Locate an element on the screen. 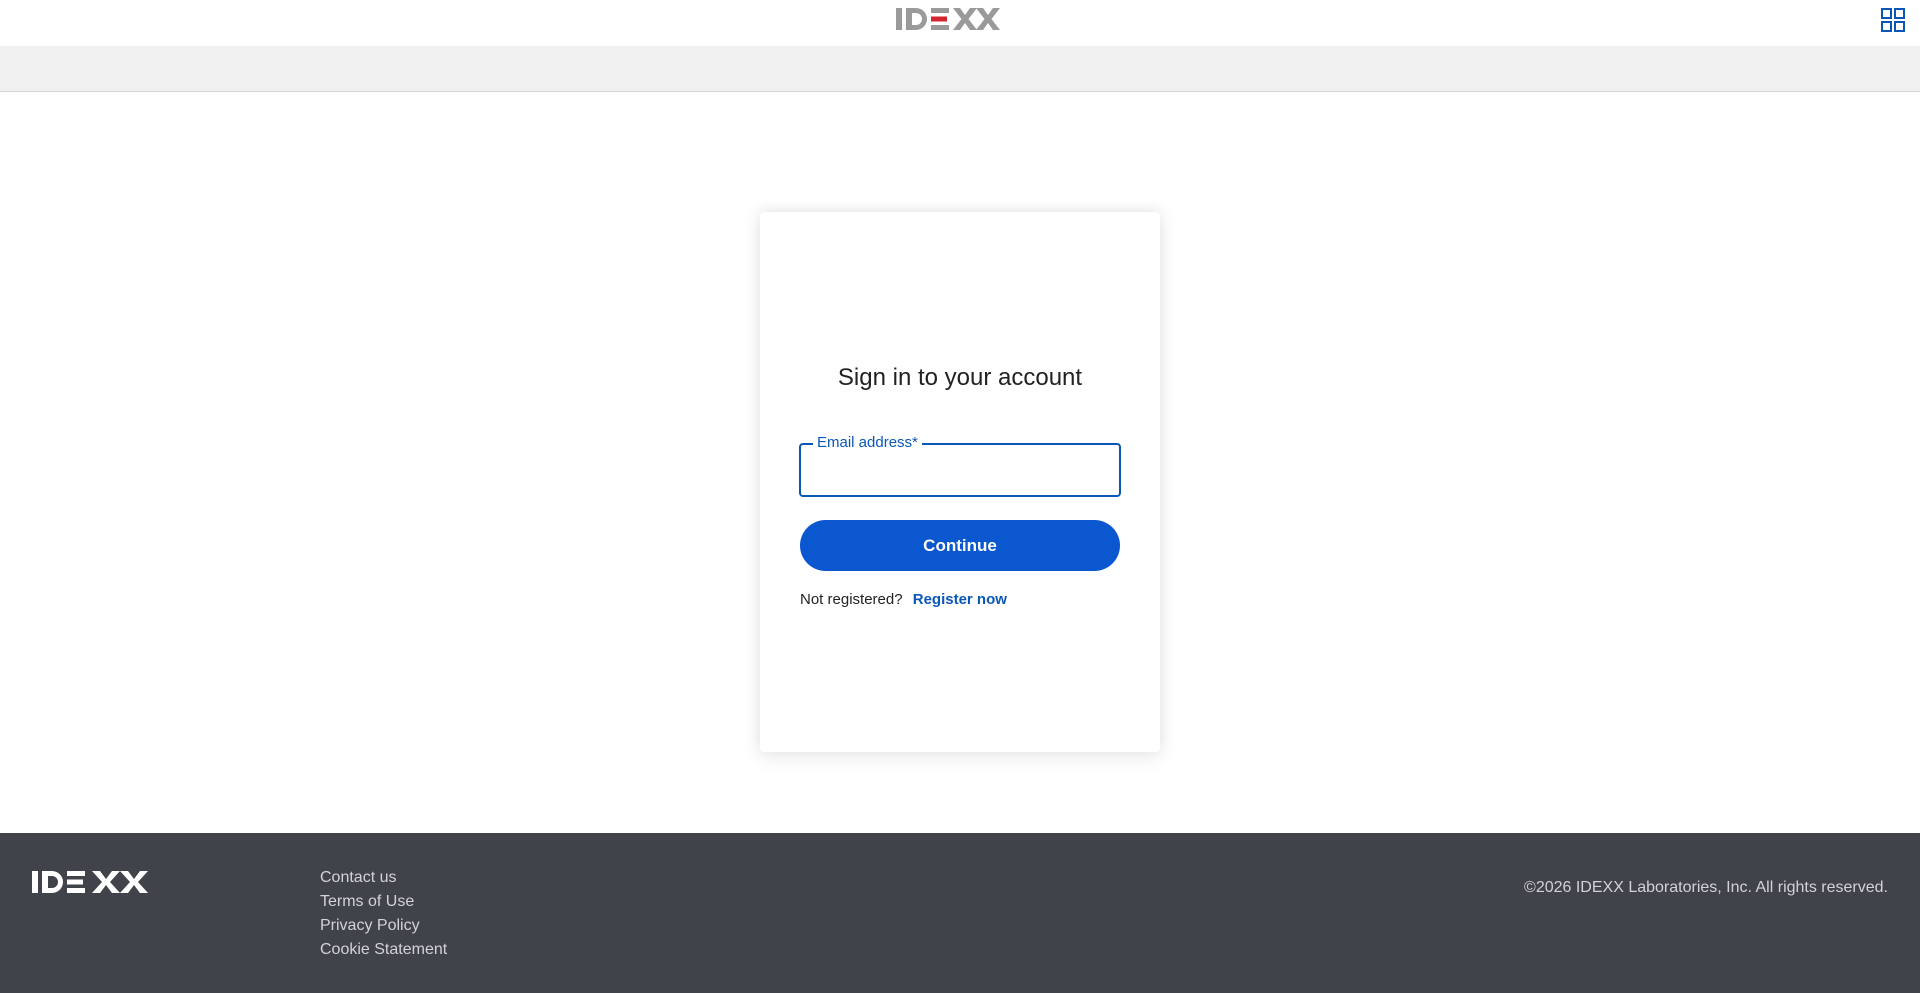 This screenshot has height=993, width=1920. signin-title: Sign in to your account is located at coordinates (960, 377).